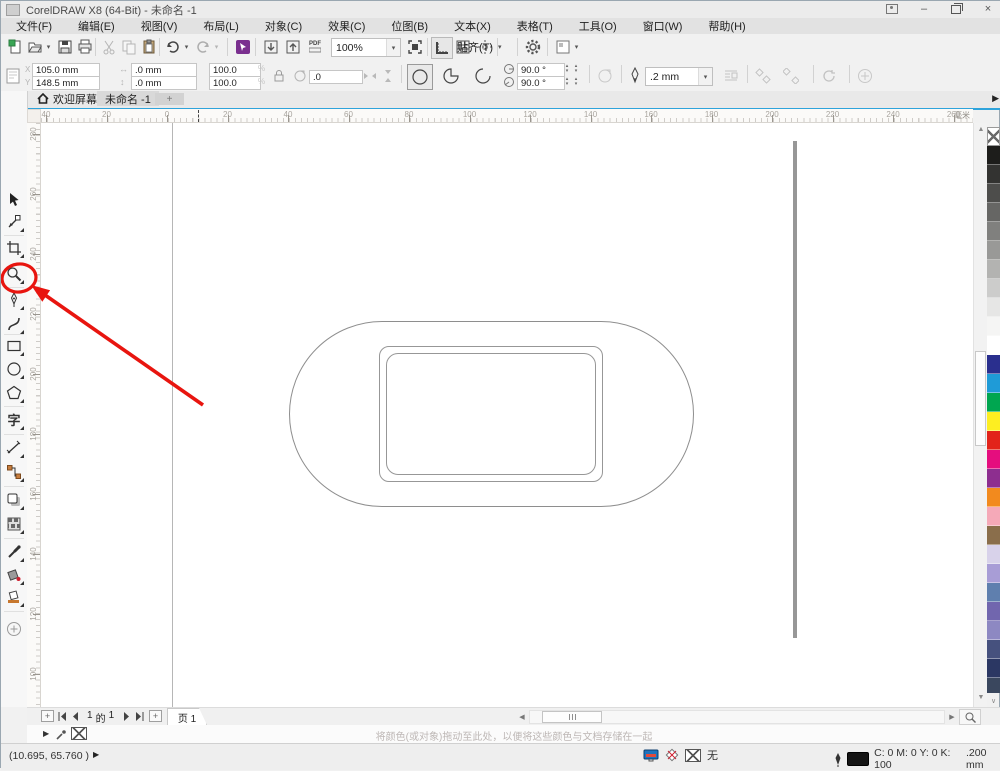 The image size is (1000, 771). I want to click on vertical-ruler: 280 260 240 220 200 180 160 140 120 100, so click(34, 415).